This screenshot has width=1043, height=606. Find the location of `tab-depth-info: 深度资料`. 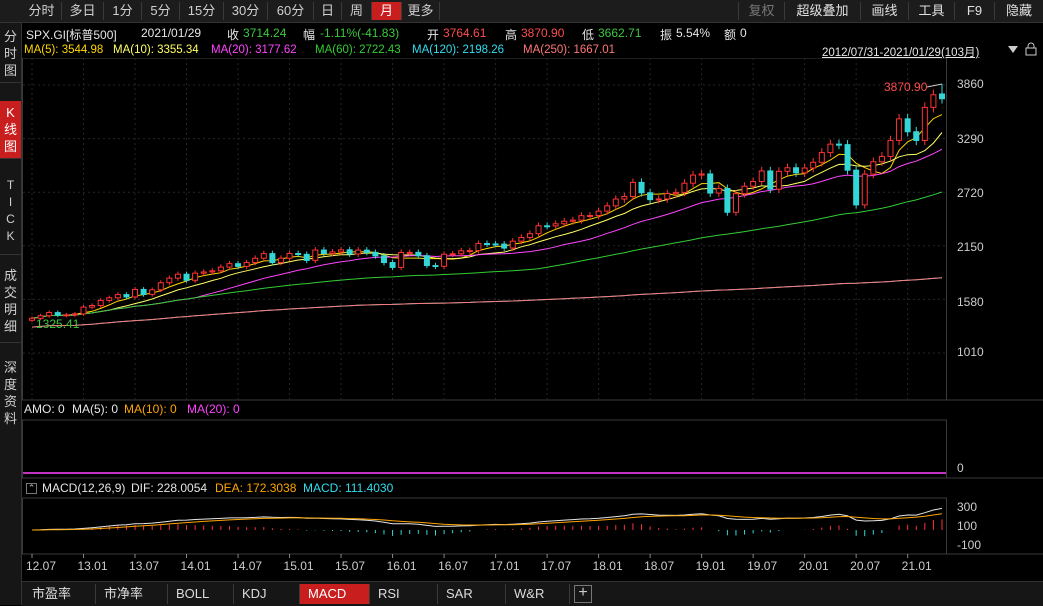

tab-depth-info: 深度资料 is located at coordinates (10, 396).